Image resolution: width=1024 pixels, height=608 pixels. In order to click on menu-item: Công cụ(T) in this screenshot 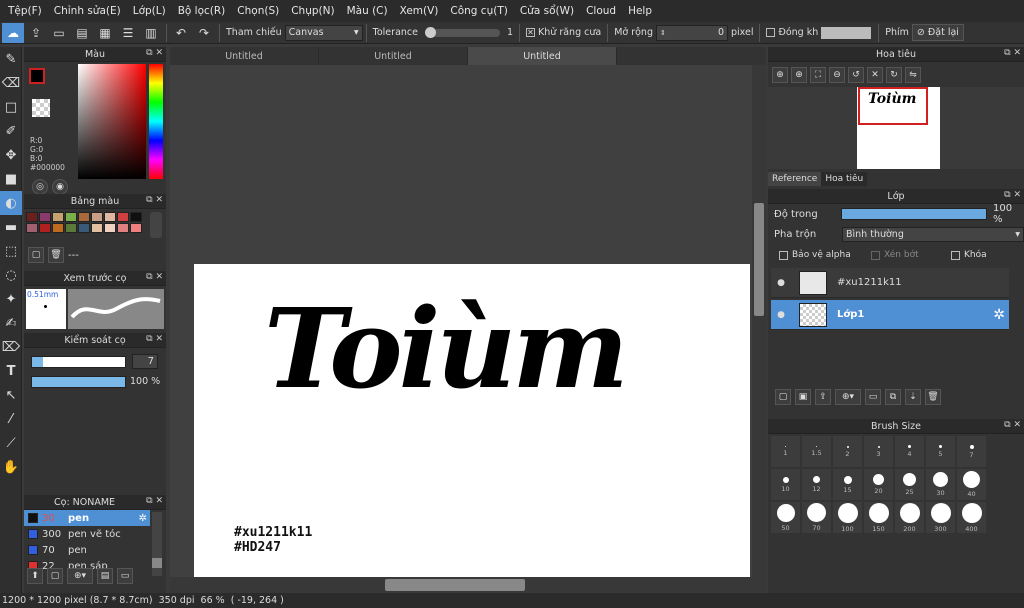, I will do `click(478, 11)`.